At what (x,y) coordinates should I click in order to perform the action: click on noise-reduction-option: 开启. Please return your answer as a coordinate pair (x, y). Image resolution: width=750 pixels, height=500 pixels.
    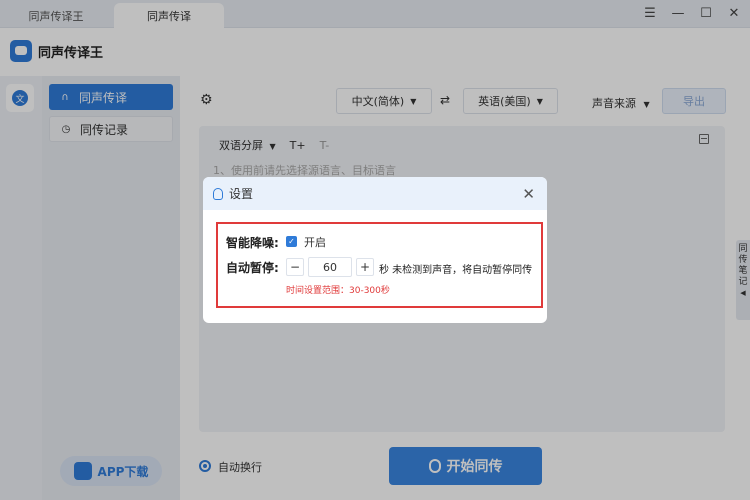
    Looking at the image, I should click on (315, 242).